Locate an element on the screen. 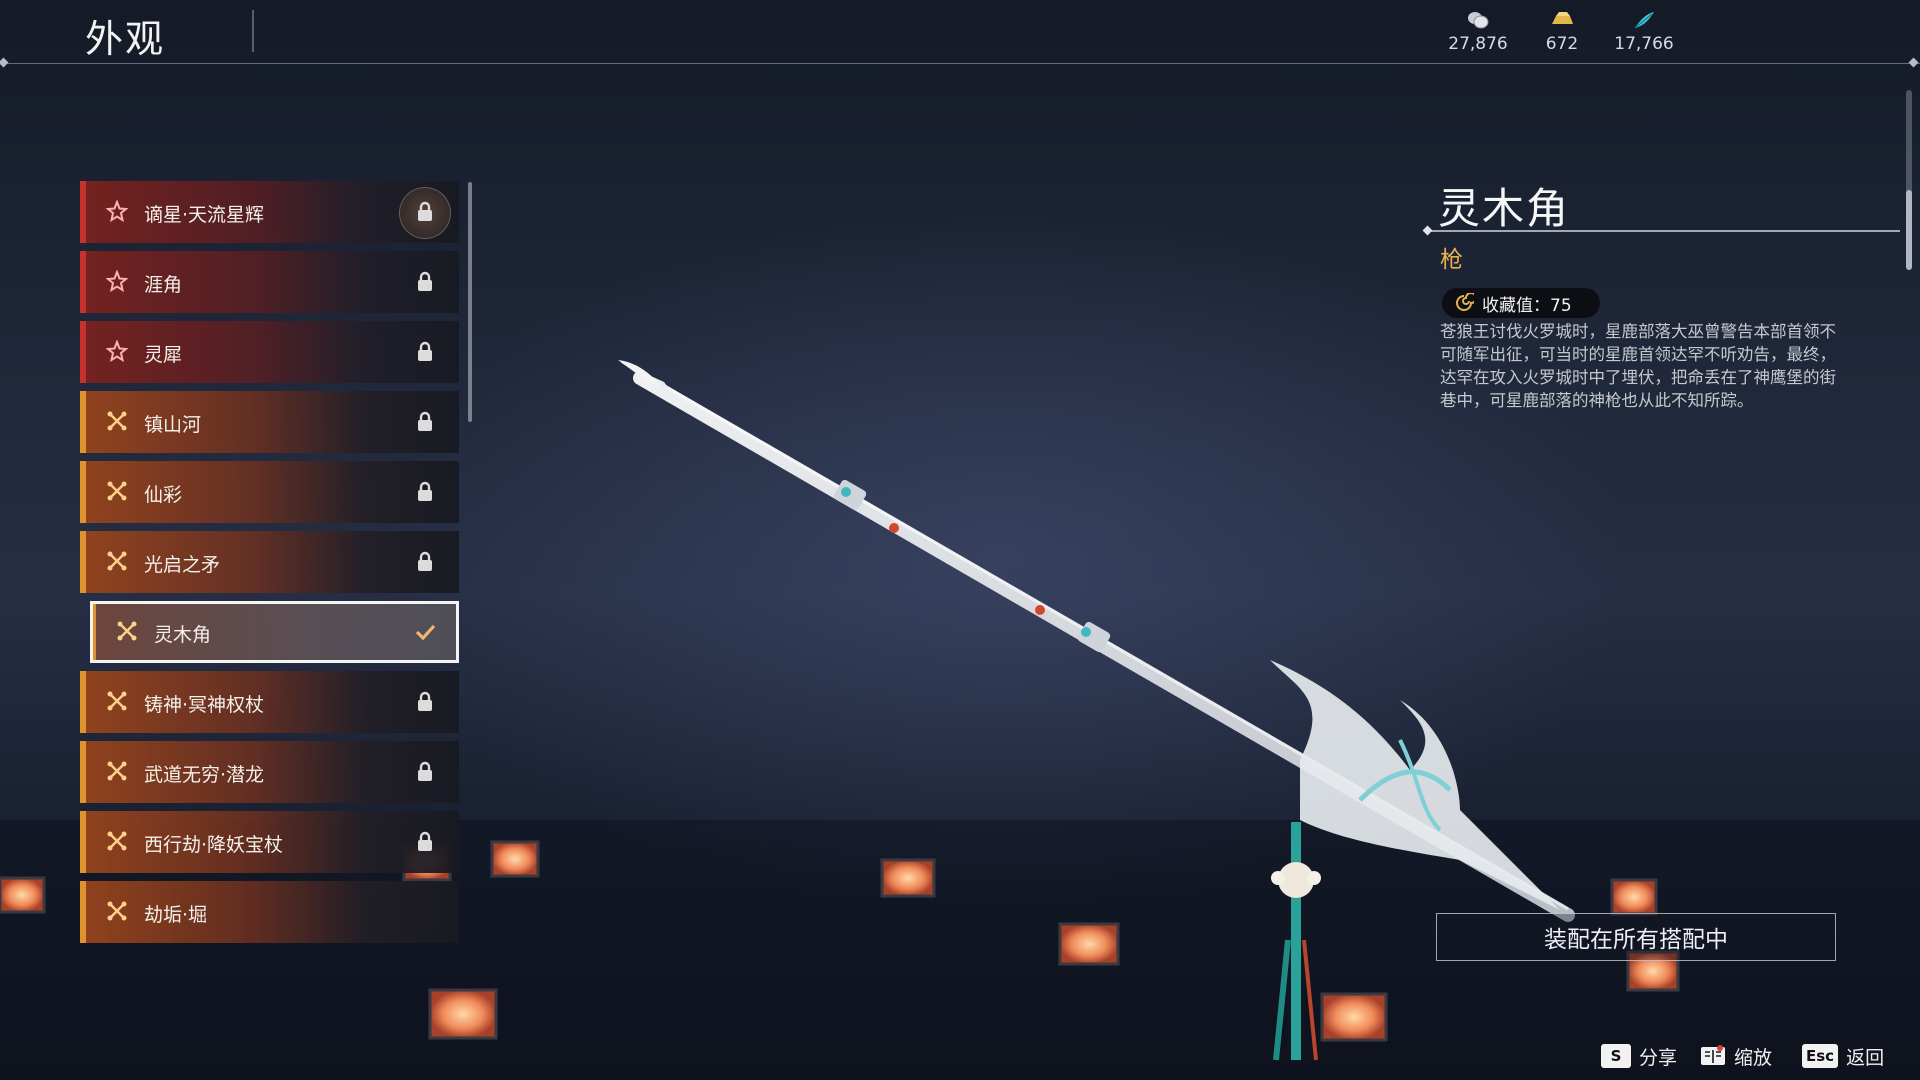 This screenshot has width=1920, height=1080. zoom-hint: 缩放 is located at coordinates (1736, 1056).